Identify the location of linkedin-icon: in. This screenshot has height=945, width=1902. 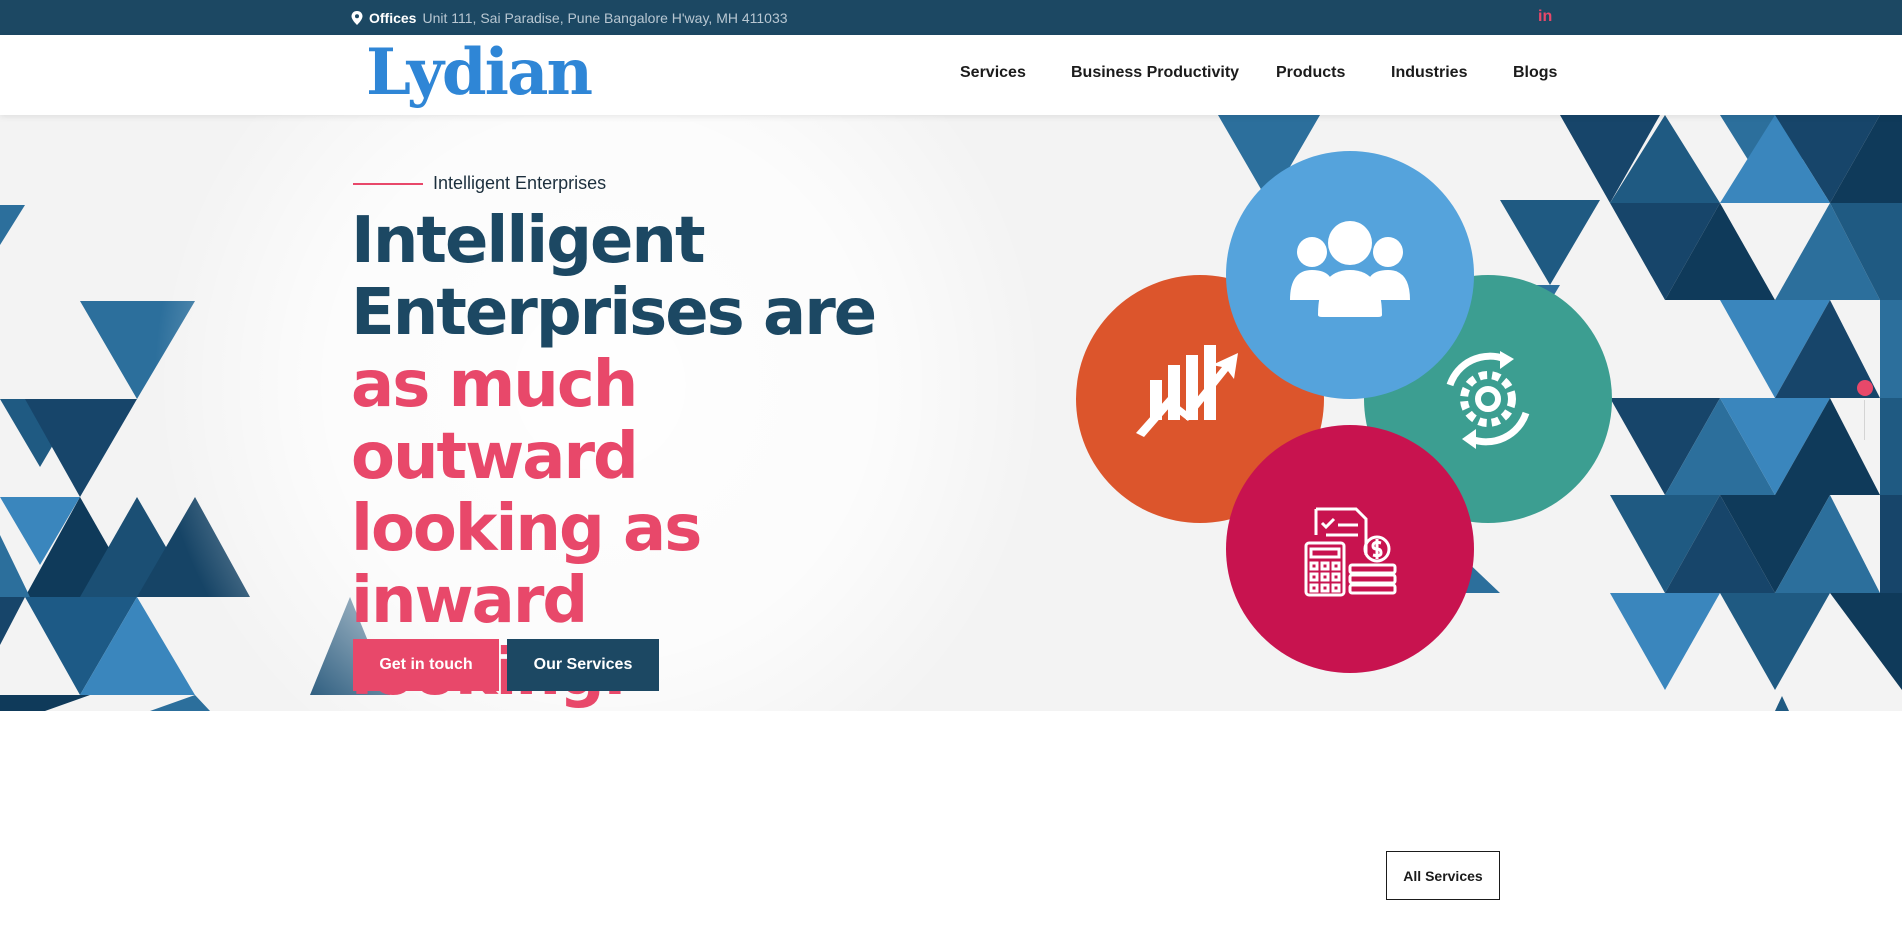
(1545, 17).